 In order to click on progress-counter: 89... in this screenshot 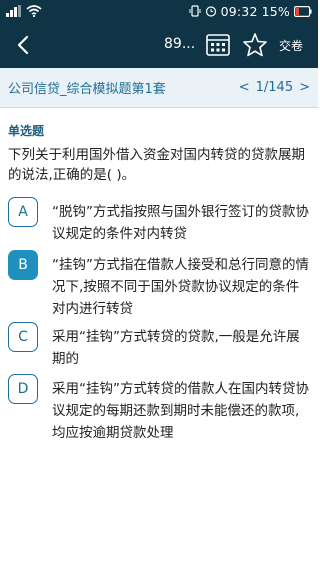, I will do `click(180, 44)`.